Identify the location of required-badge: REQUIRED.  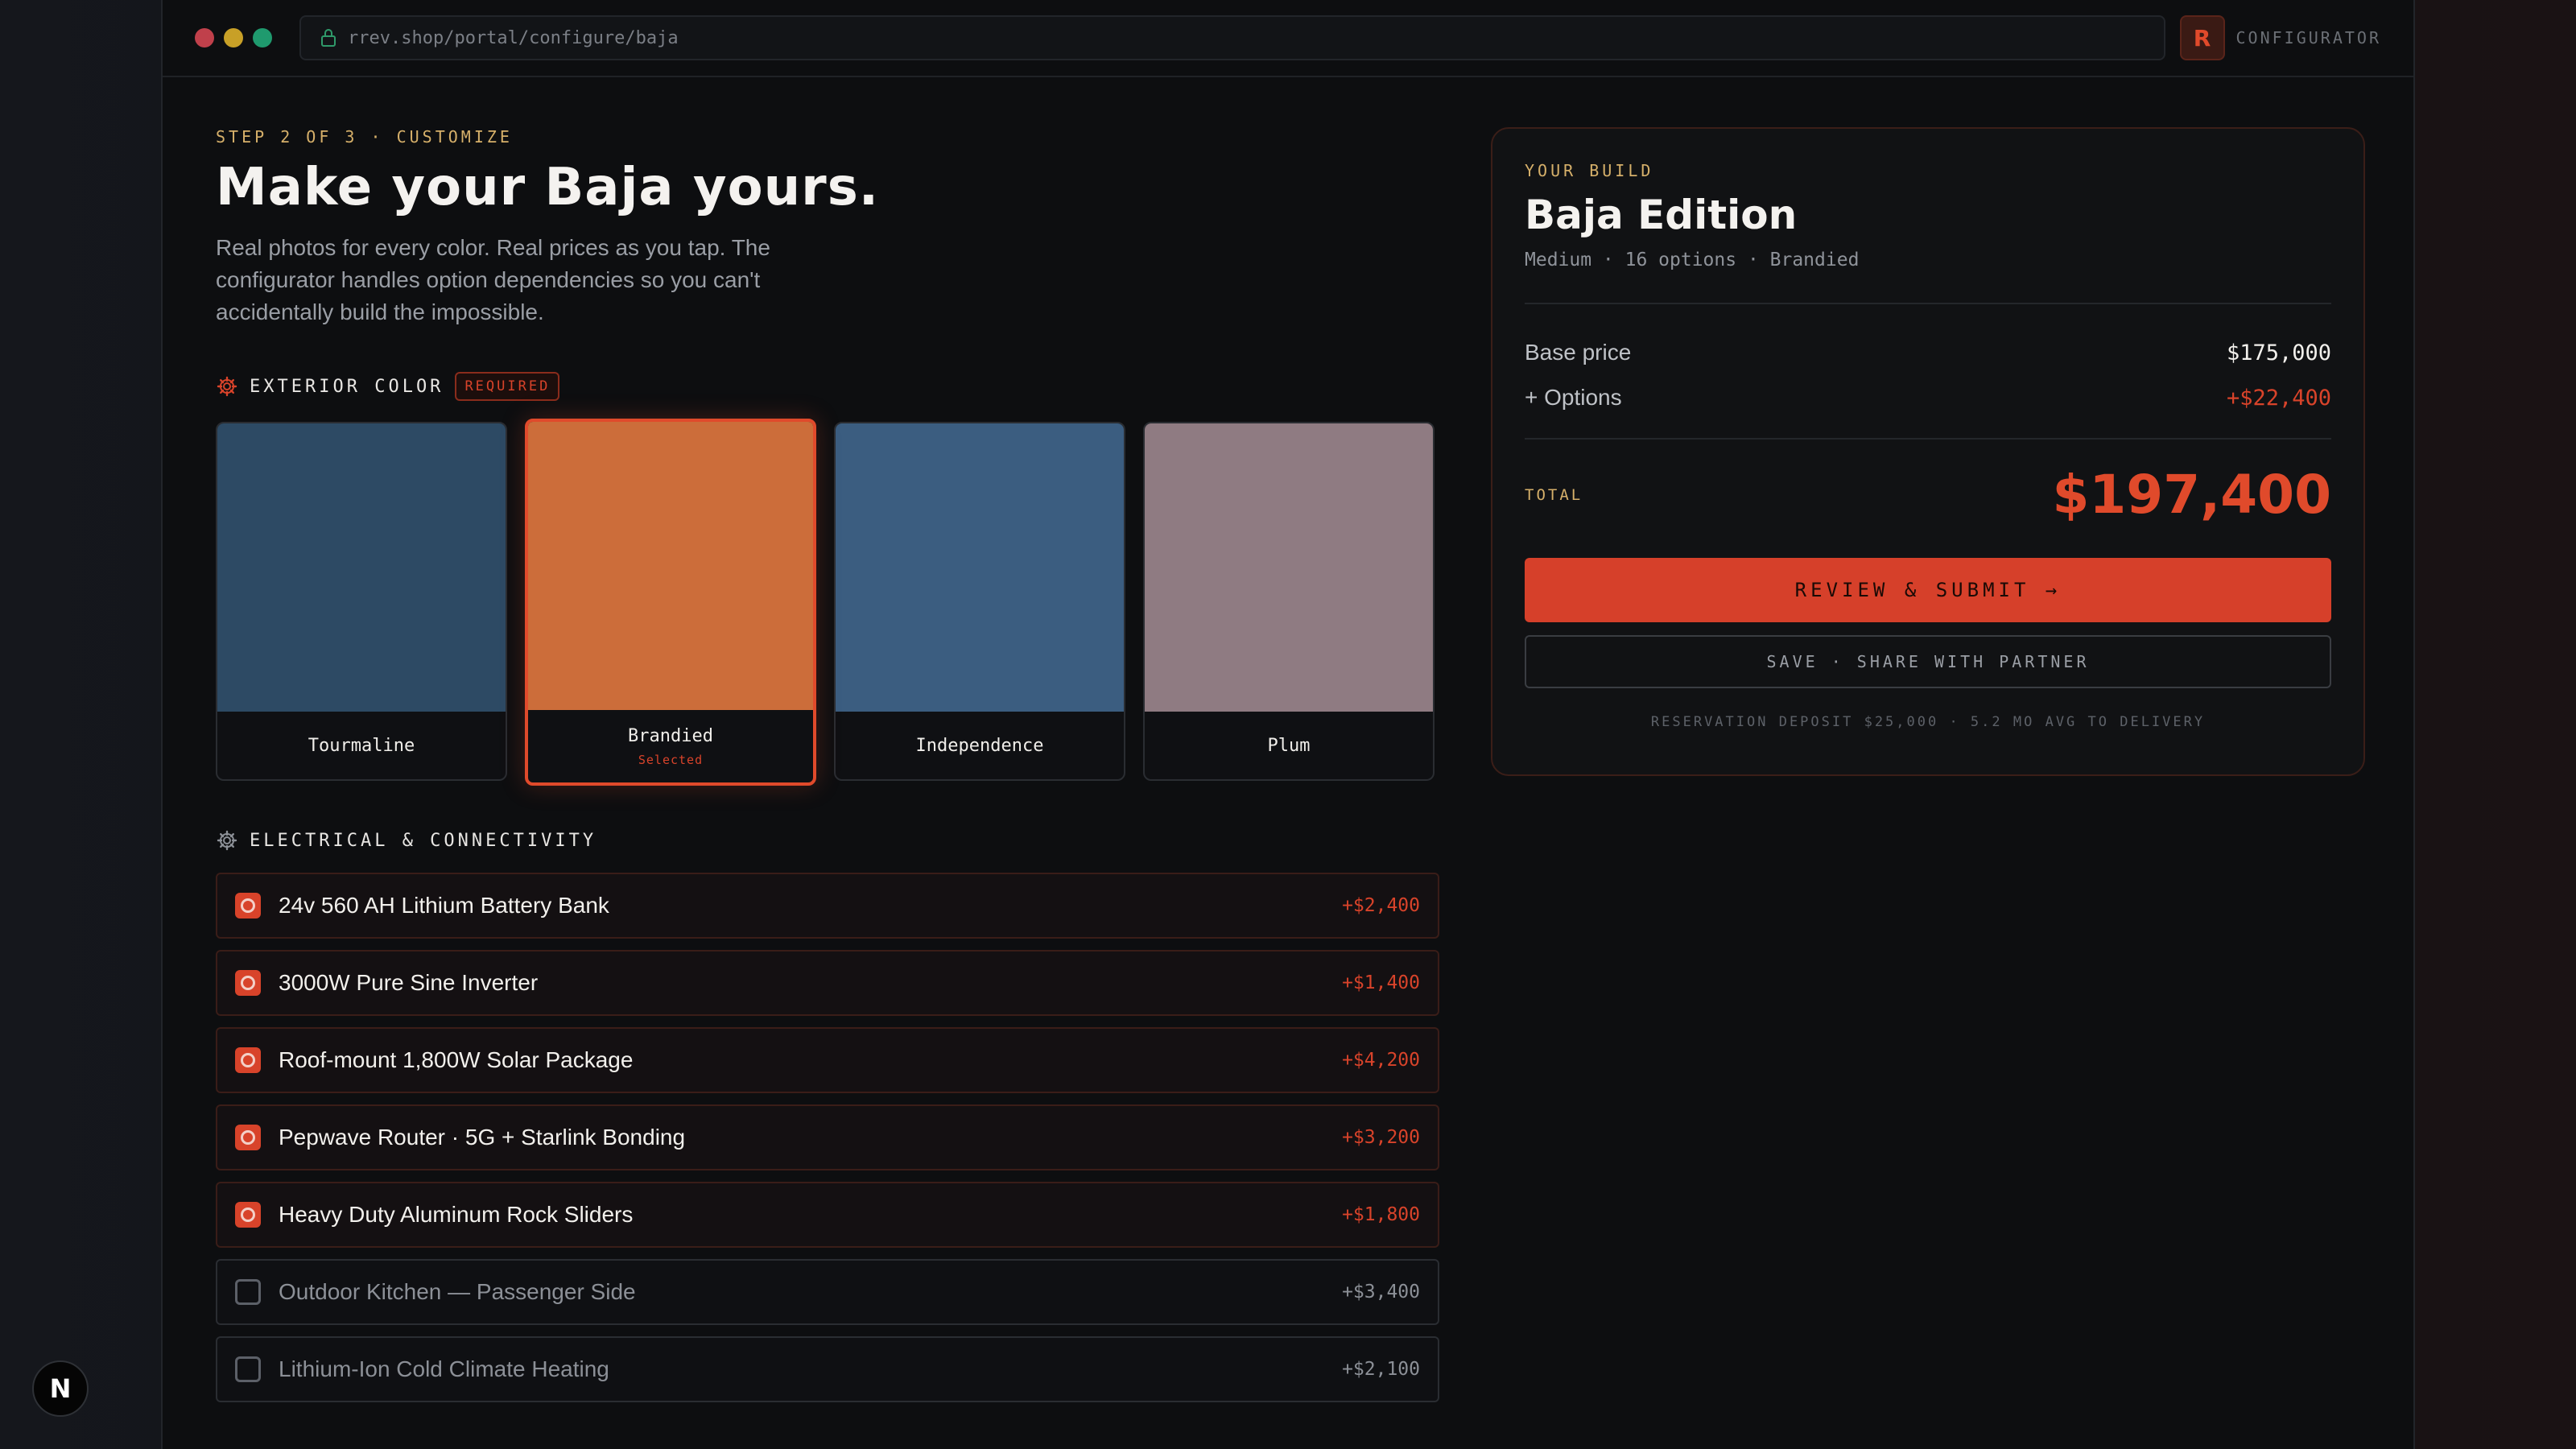
(507, 386).